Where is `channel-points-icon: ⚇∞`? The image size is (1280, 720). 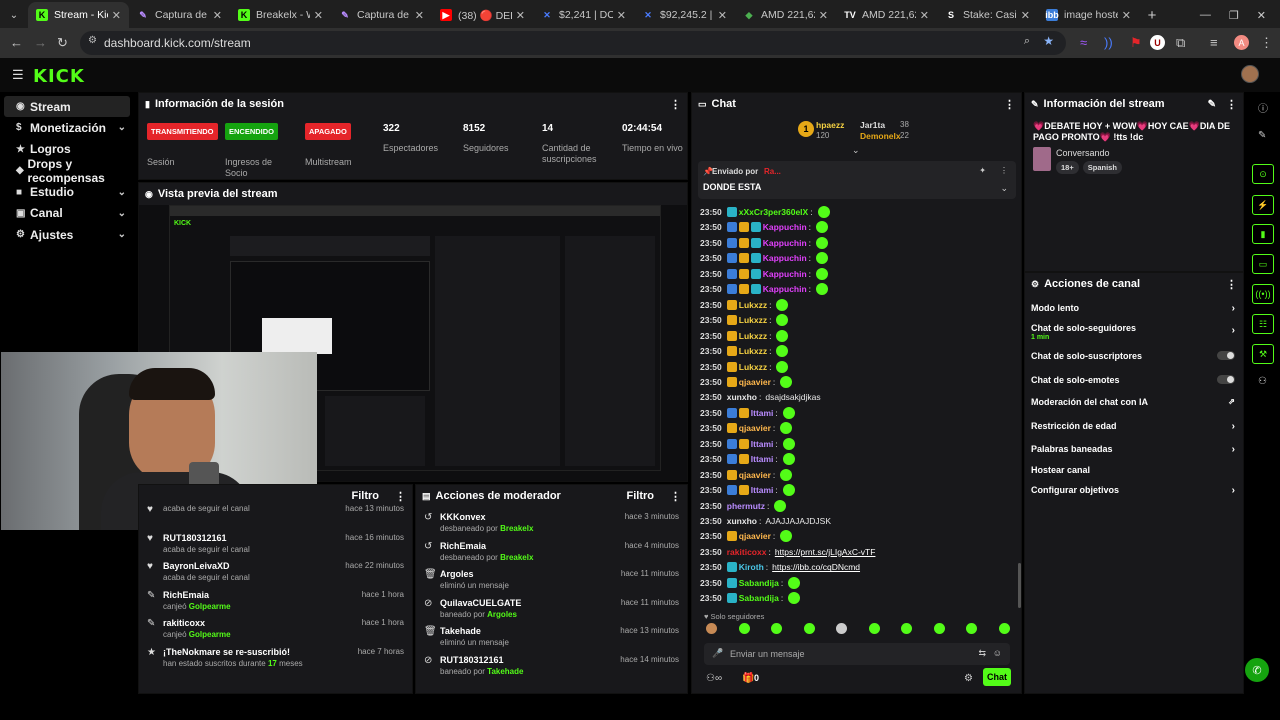 channel-points-icon: ⚇∞ is located at coordinates (714, 678).